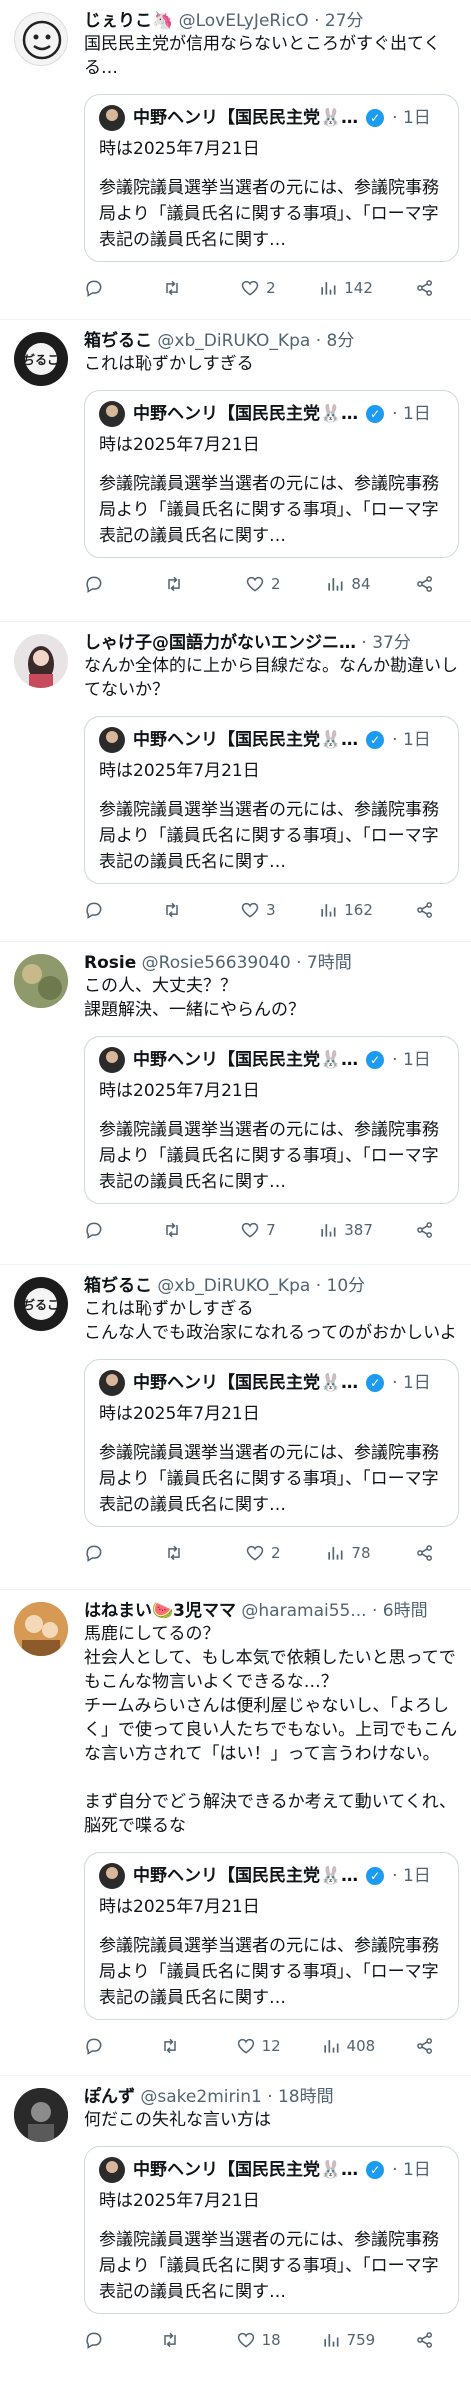 The height and width of the screenshot is (2400, 471). What do you see at coordinates (244, 21) in the screenshot?
I see `user-handle: @LovELyJeRicO` at bounding box center [244, 21].